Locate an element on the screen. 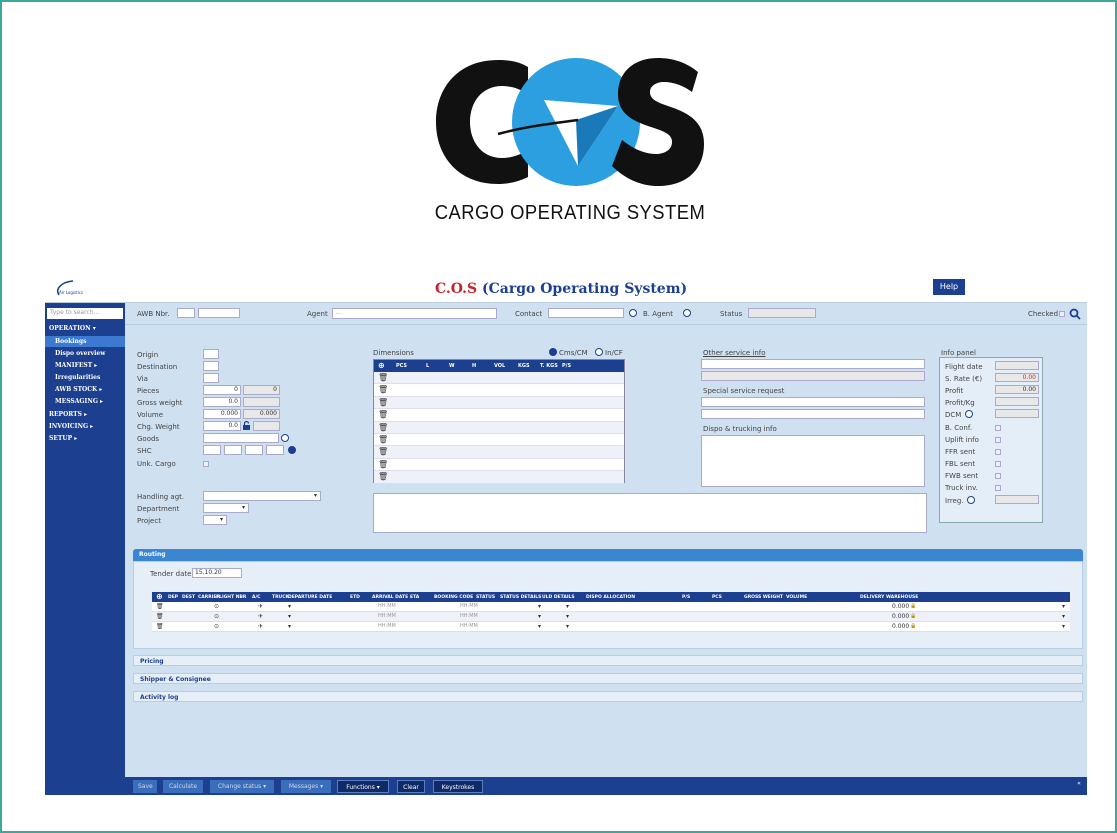  remarks-textarea is located at coordinates (650, 513).